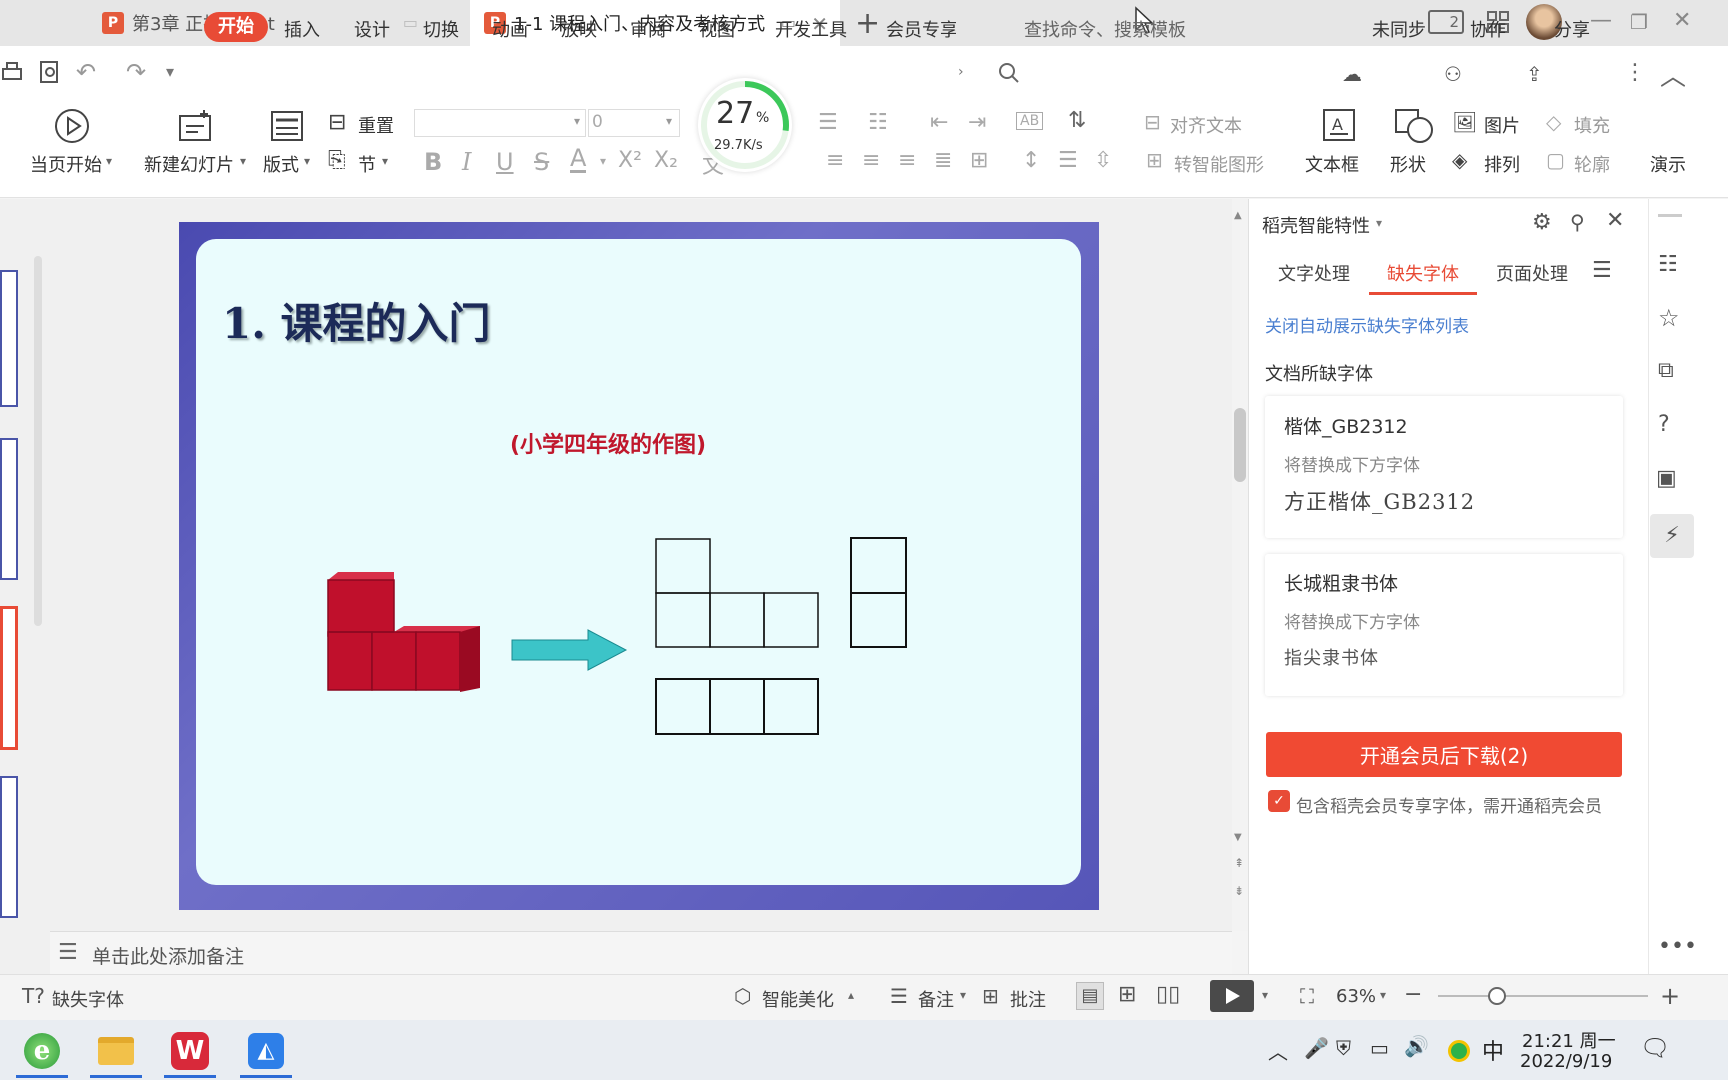 The height and width of the screenshot is (1080, 1728). Describe the element at coordinates (1028, 999) in the screenshot. I see `comment-button: 批注` at that location.